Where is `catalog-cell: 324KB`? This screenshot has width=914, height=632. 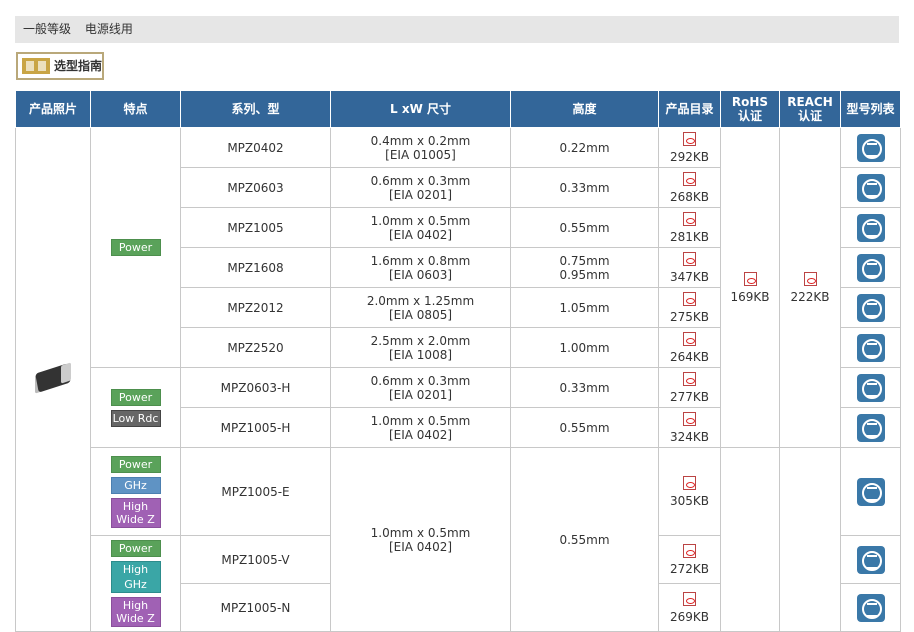
catalog-cell: 324KB is located at coordinates (689, 427).